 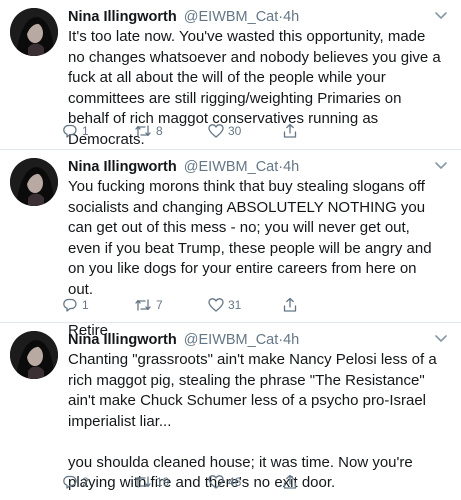 What do you see at coordinates (163, 482) in the screenshot?
I see `retweet-count: 19` at bounding box center [163, 482].